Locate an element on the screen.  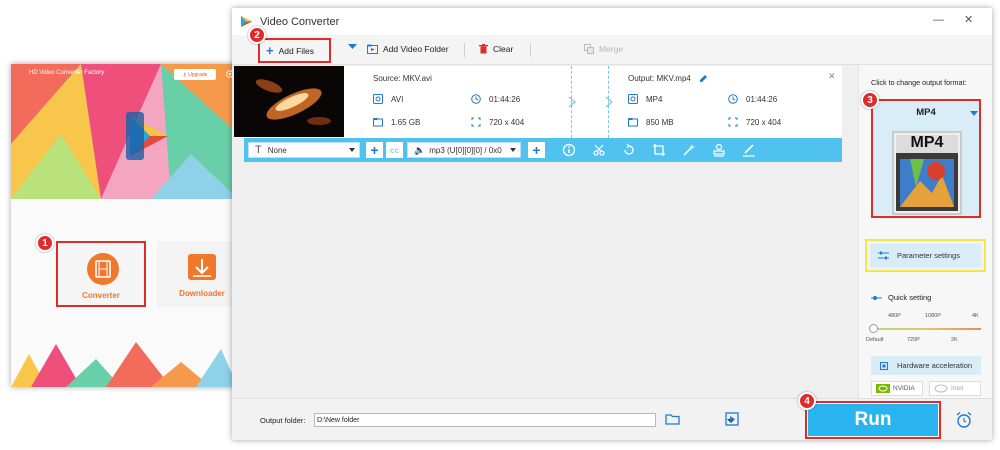
rotate-icon is located at coordinates (629, 150).